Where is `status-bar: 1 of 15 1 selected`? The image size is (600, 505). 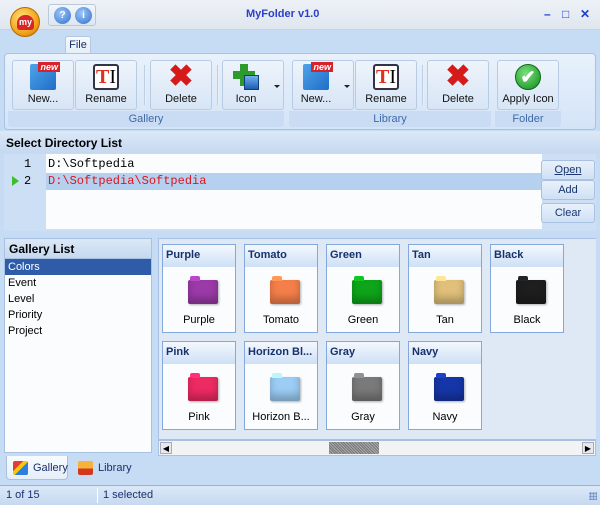
status-bar: 1 of 15 1 selected is located at coordinates (300, 495).